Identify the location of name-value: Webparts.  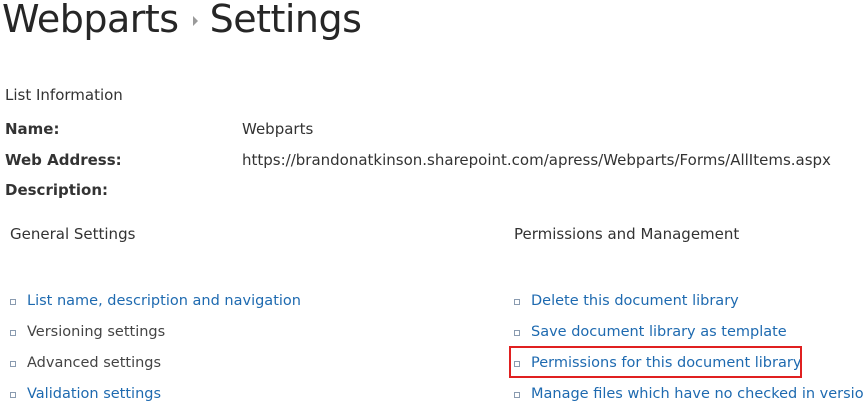
(278, 129).